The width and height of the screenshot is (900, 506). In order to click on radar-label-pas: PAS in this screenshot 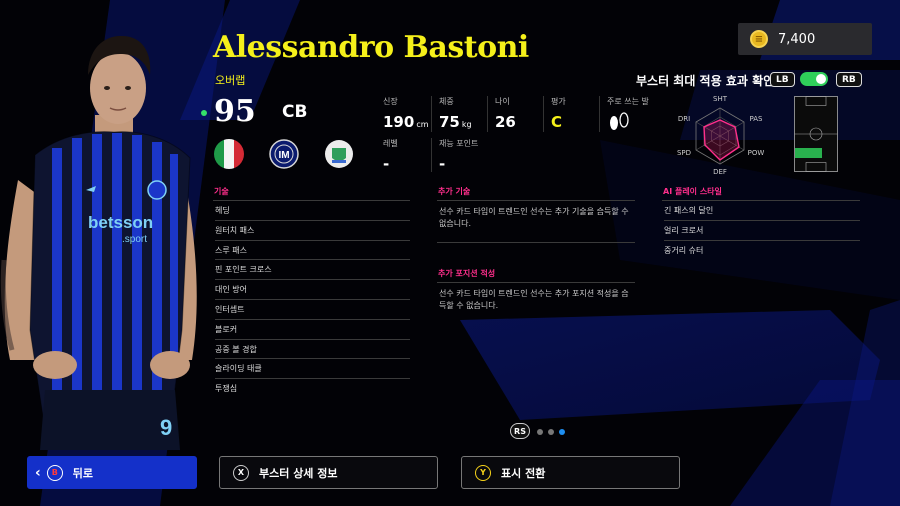, I will do `click(756, 119)`.